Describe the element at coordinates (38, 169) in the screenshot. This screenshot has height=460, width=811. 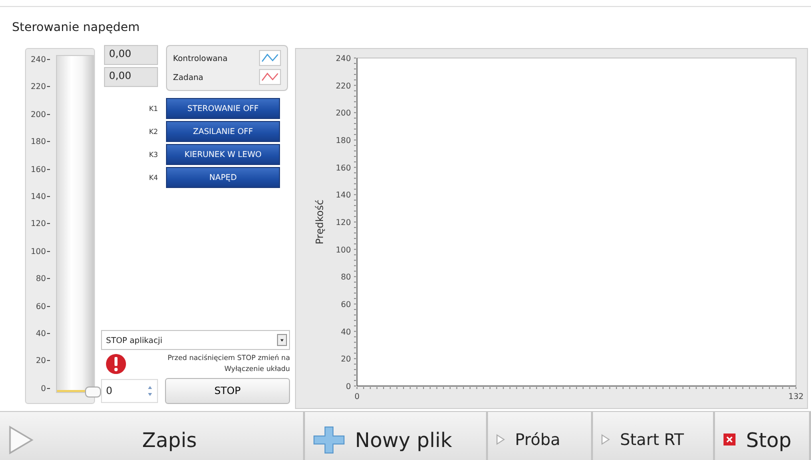
I see `scale-label: 160` at that location.